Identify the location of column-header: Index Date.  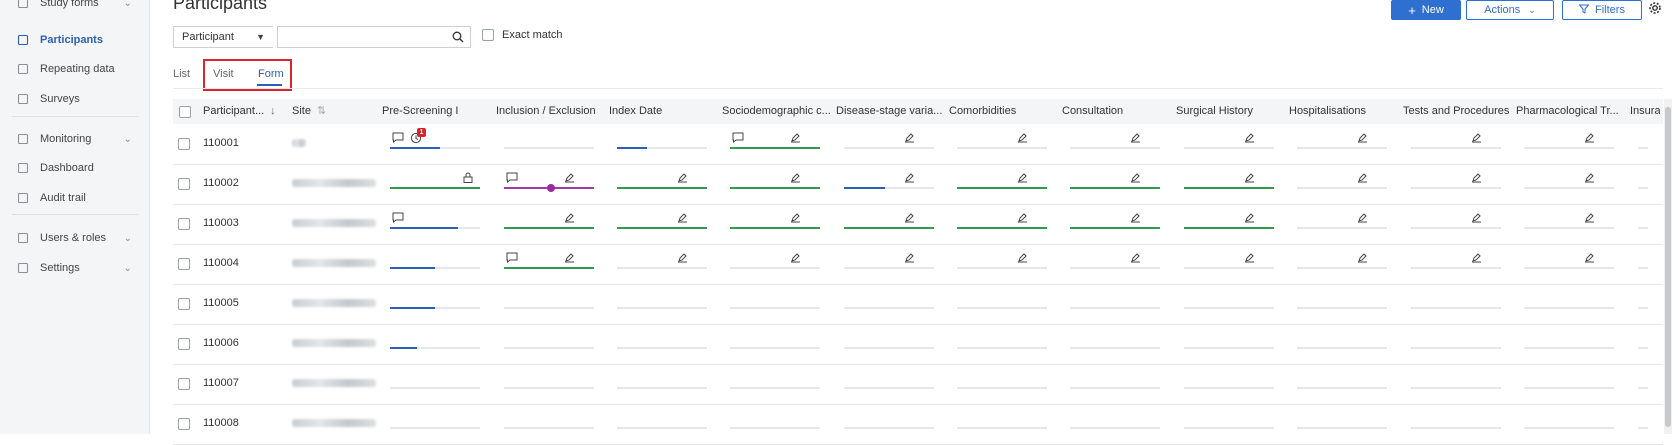
(663, 111).